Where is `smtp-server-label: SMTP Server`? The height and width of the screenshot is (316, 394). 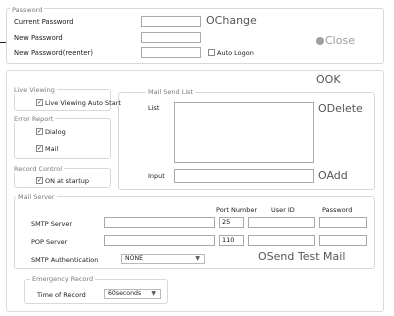 smtp-server-label: SMTP Server is located at coordinates (52, 224).